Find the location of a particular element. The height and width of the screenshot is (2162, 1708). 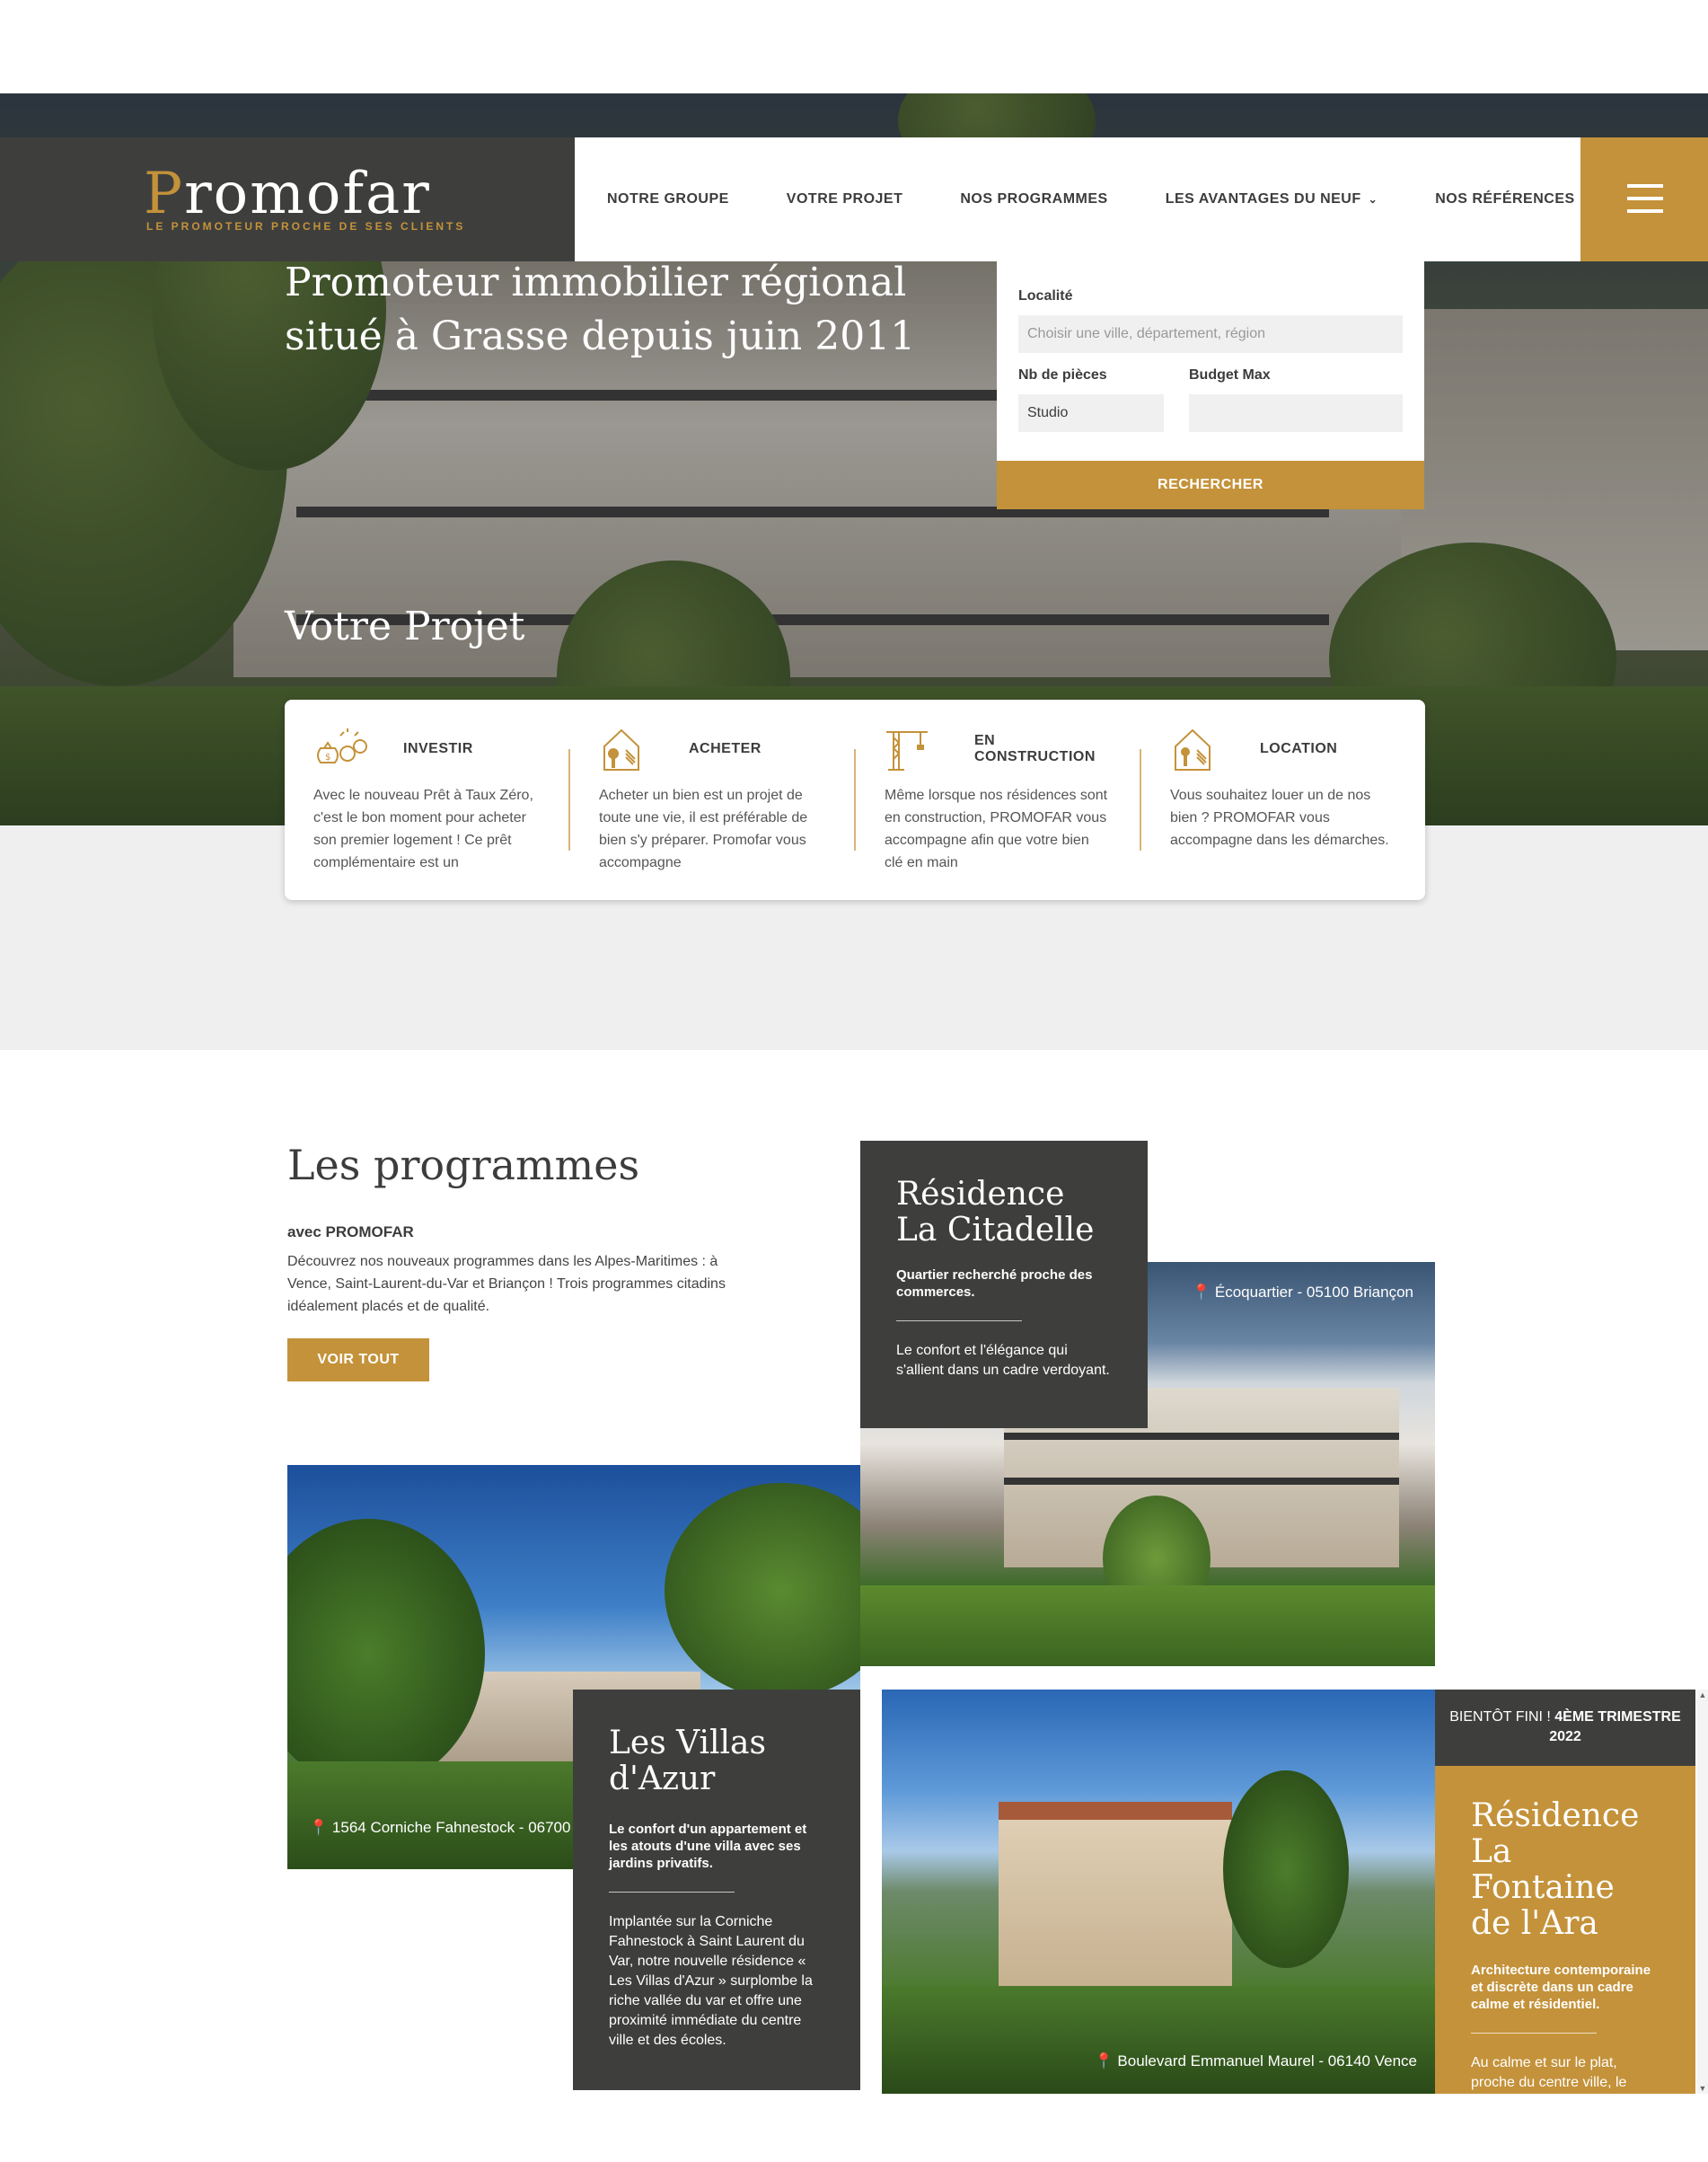

address-text: 1564 Corniche Fahnestock - 06700 is located at coordinates (451, 1827).